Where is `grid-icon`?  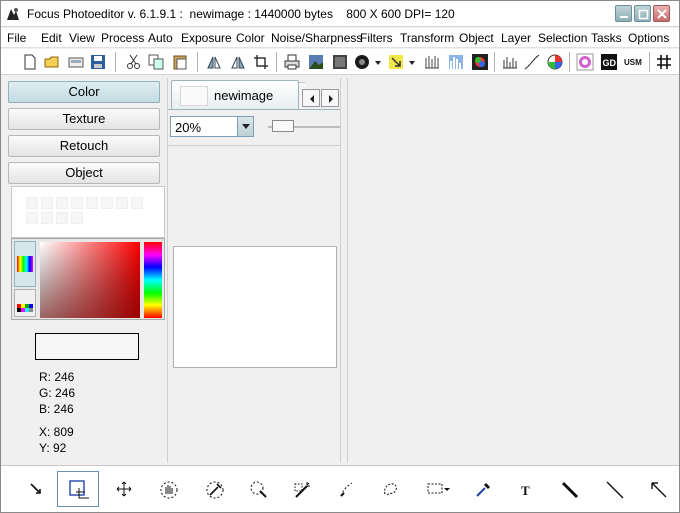
grid-icon is located at coordinates (432, 62).